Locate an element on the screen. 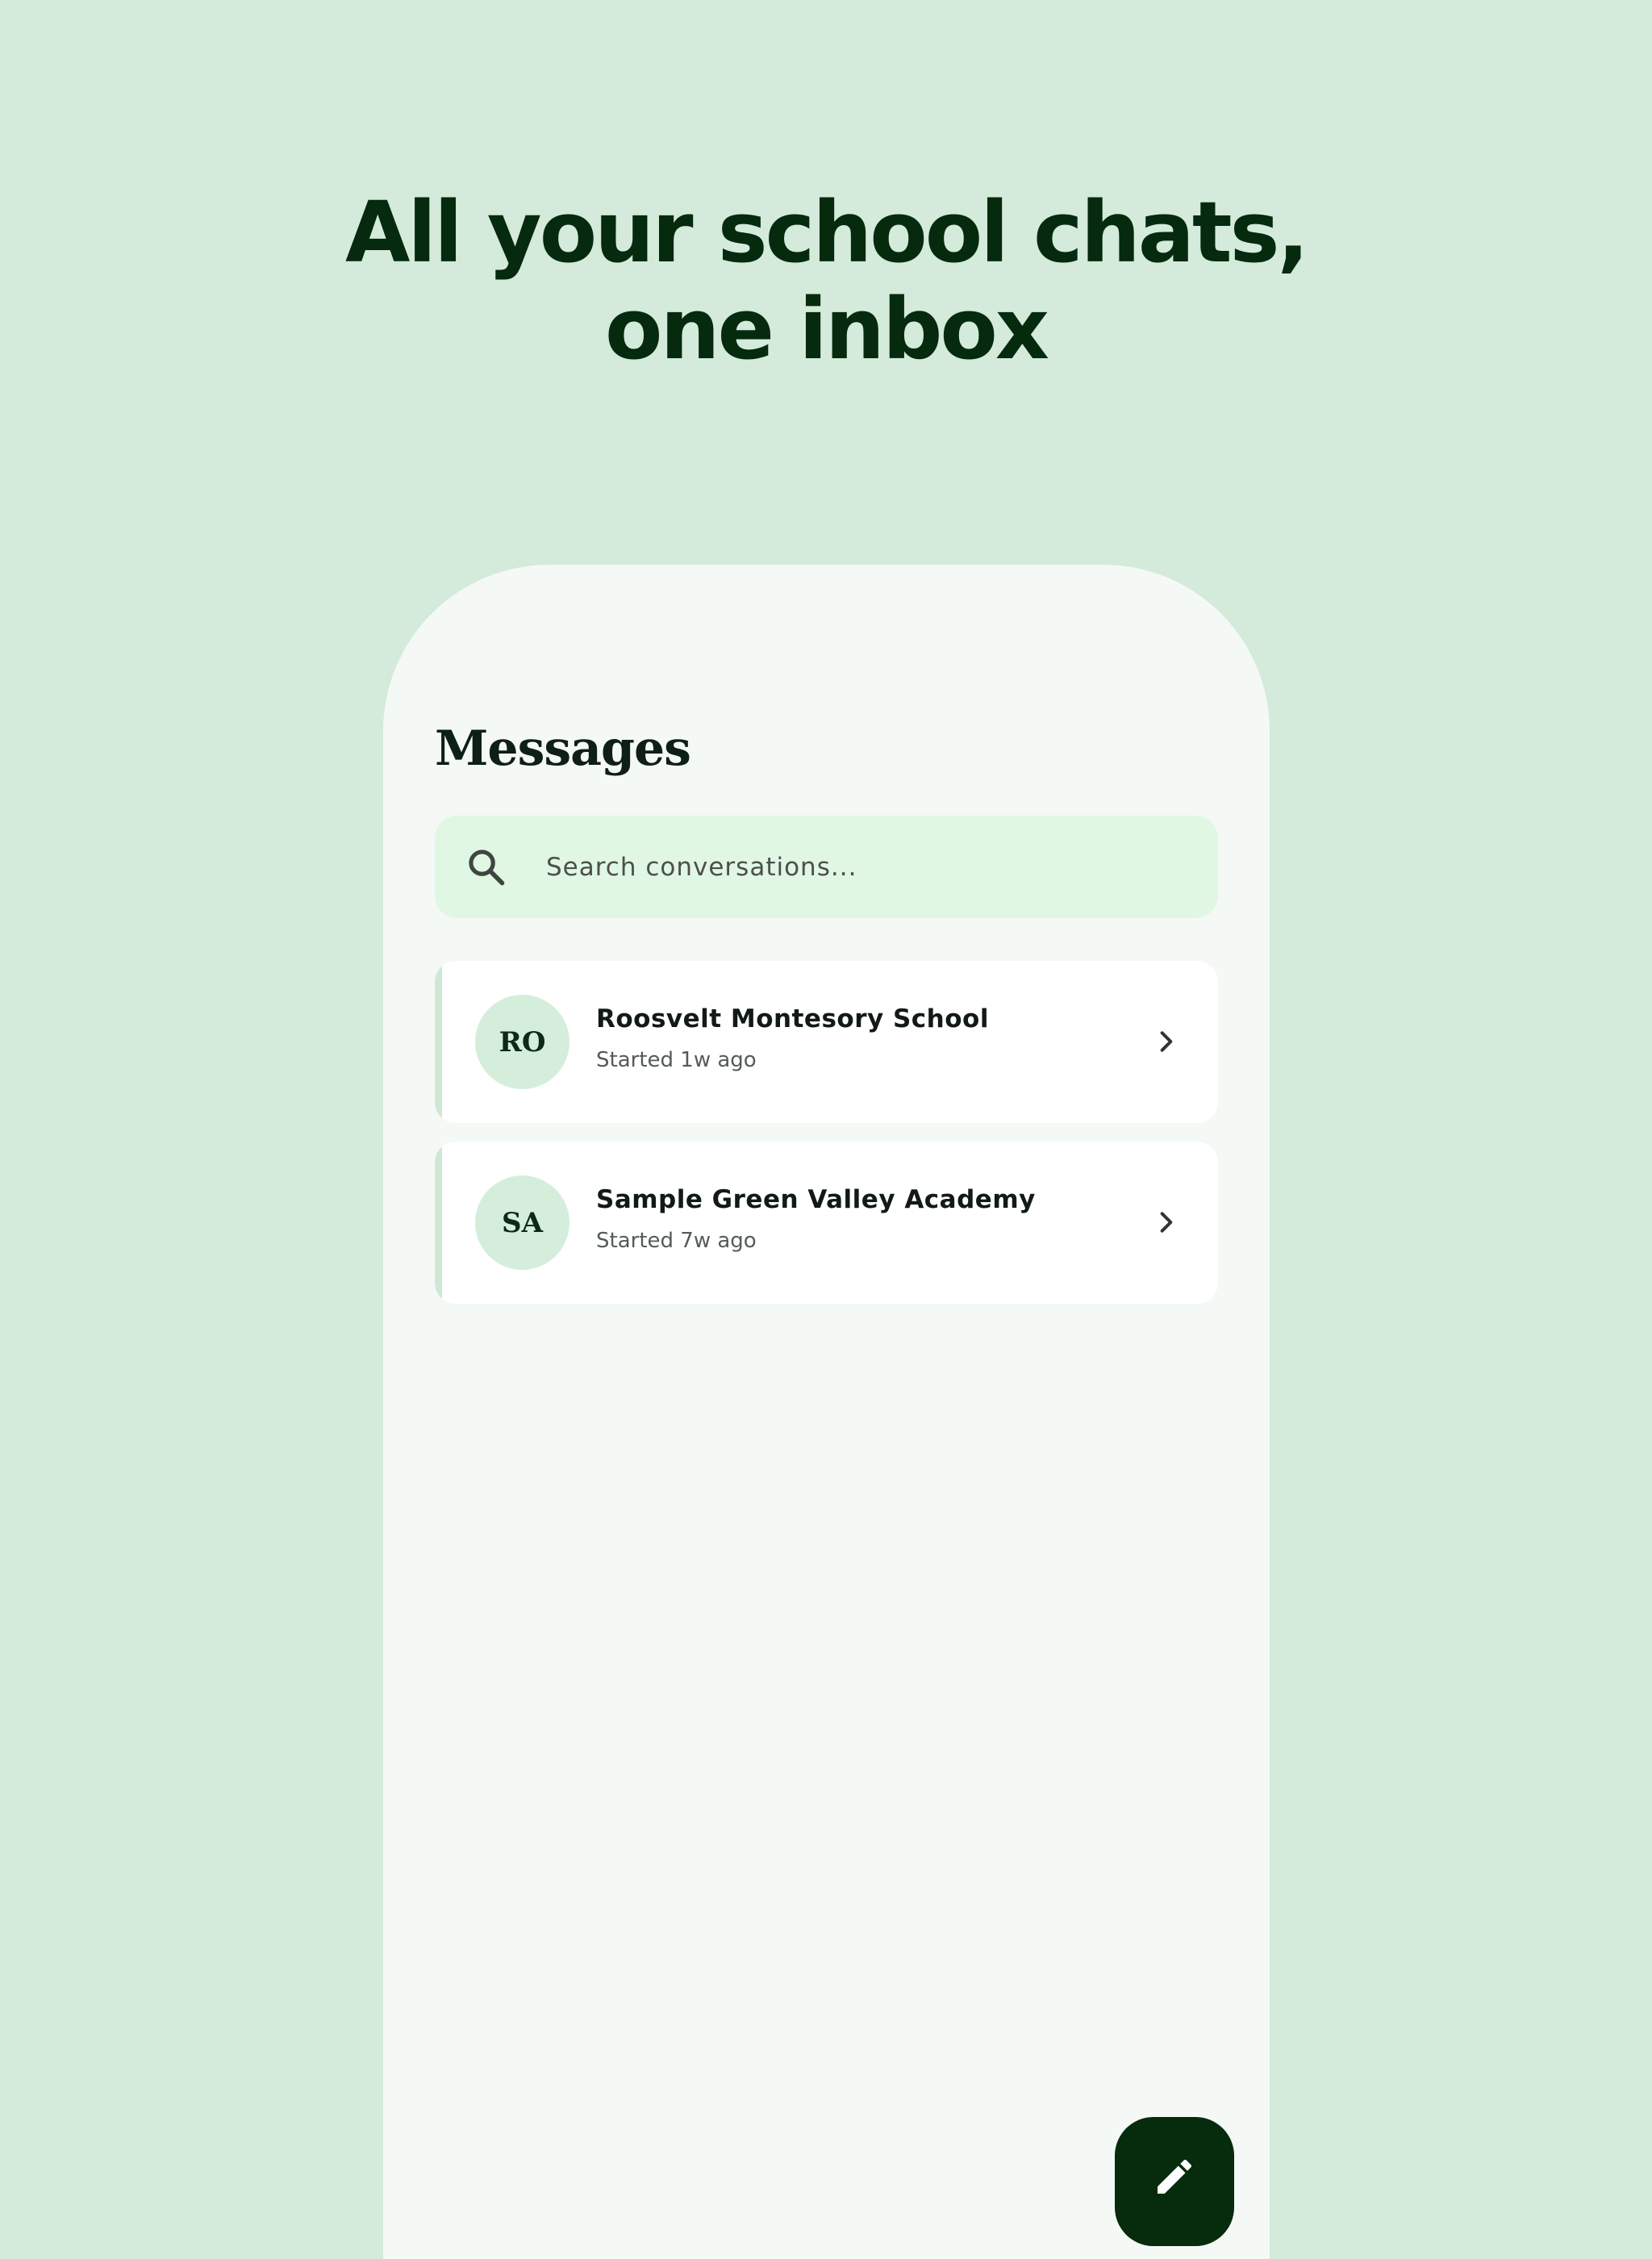  hero-headline-line-1: All your school chats, is located at coordinates (826, 233).